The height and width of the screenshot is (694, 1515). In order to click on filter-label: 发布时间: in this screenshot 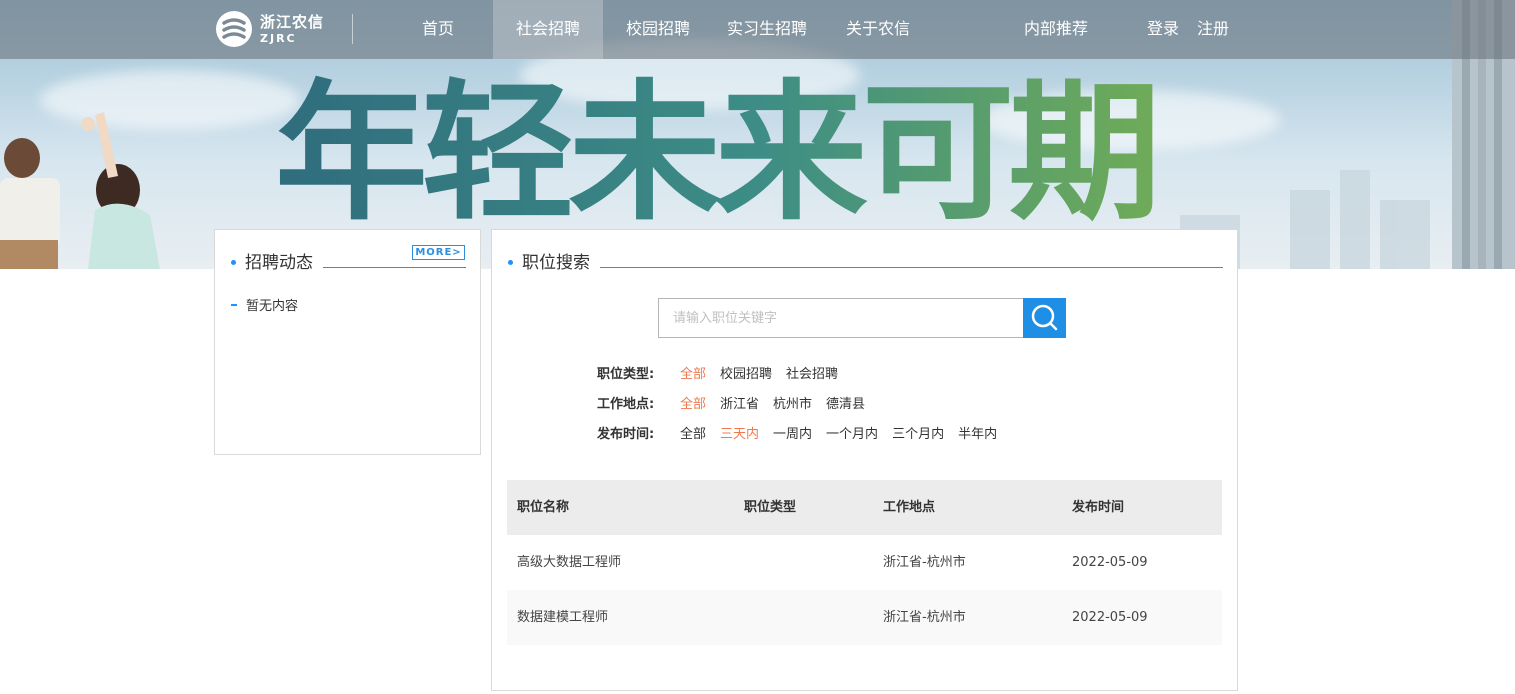, I will do `click(626, 434)`.